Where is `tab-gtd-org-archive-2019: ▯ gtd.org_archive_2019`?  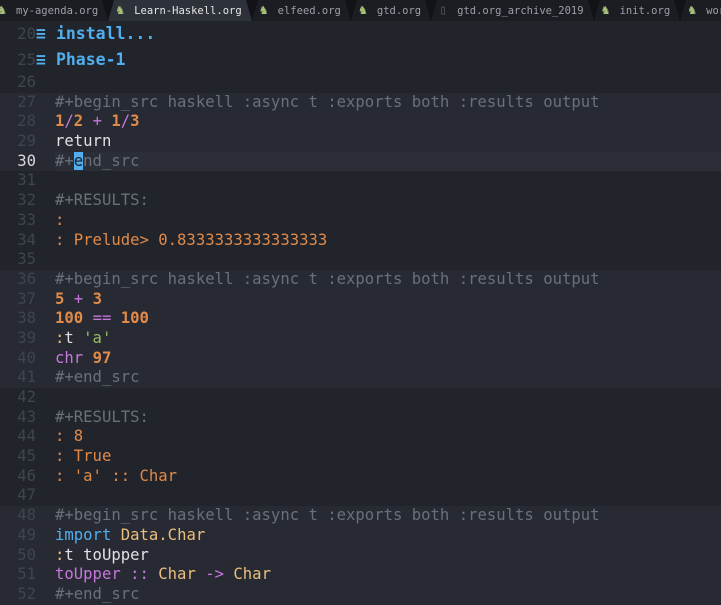 tab-gtd-org-archive-2019: ▯ gtd.org_archive_2019 is located at coordinates (515, 10).